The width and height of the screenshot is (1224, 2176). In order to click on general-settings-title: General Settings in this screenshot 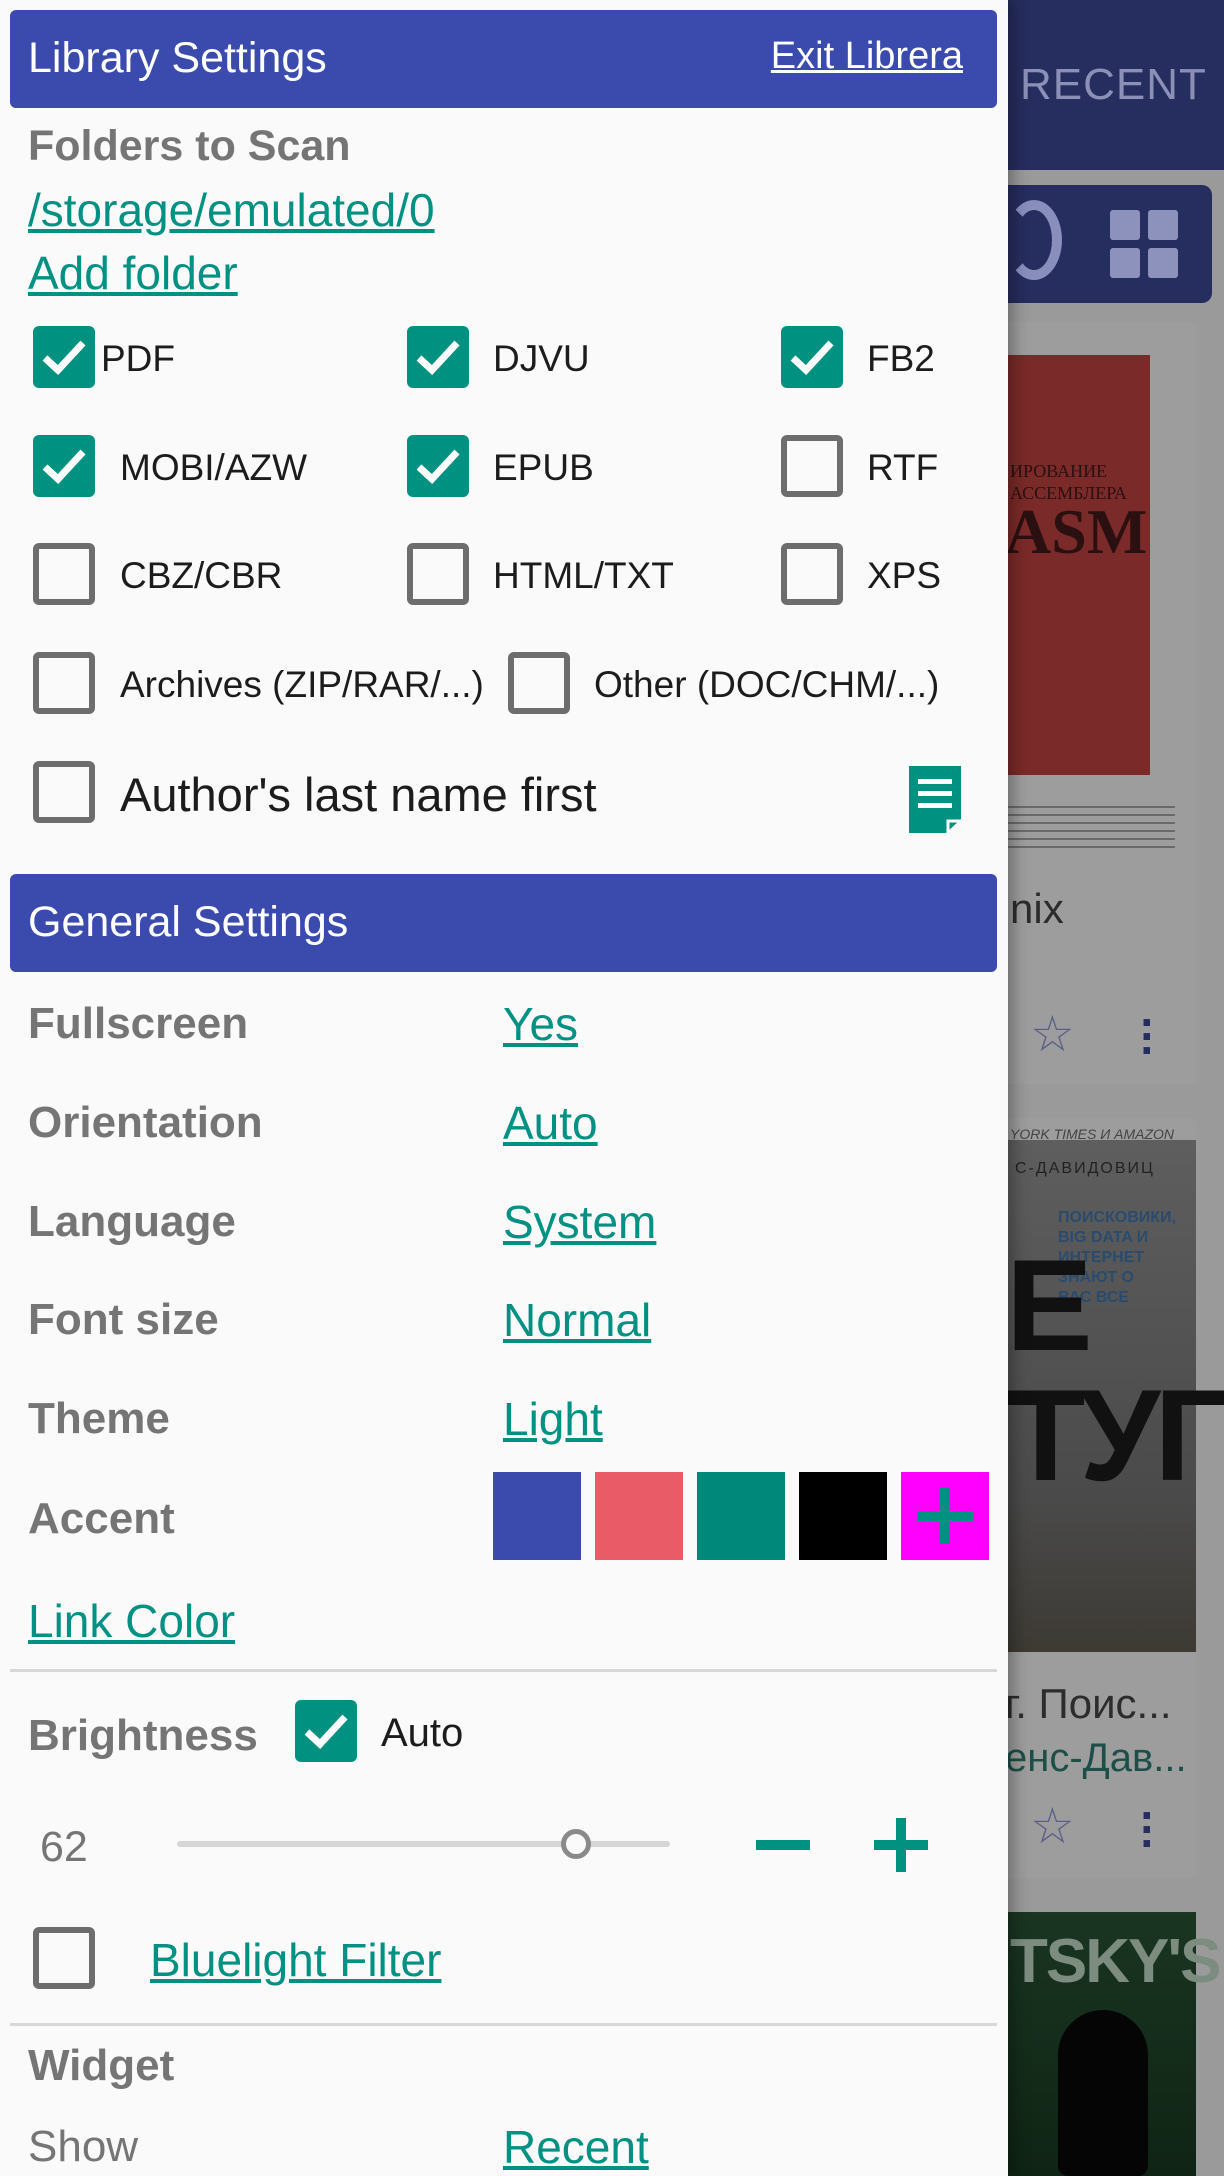, I will do `click(188, 922)`.